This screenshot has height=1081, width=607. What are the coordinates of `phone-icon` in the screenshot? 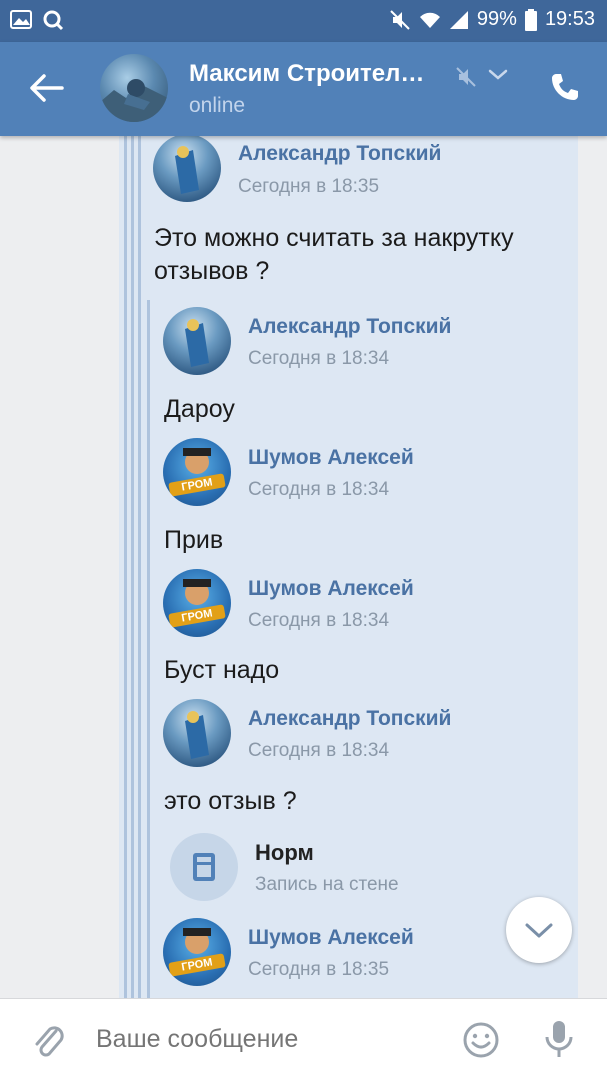 It's located at (565, 87).